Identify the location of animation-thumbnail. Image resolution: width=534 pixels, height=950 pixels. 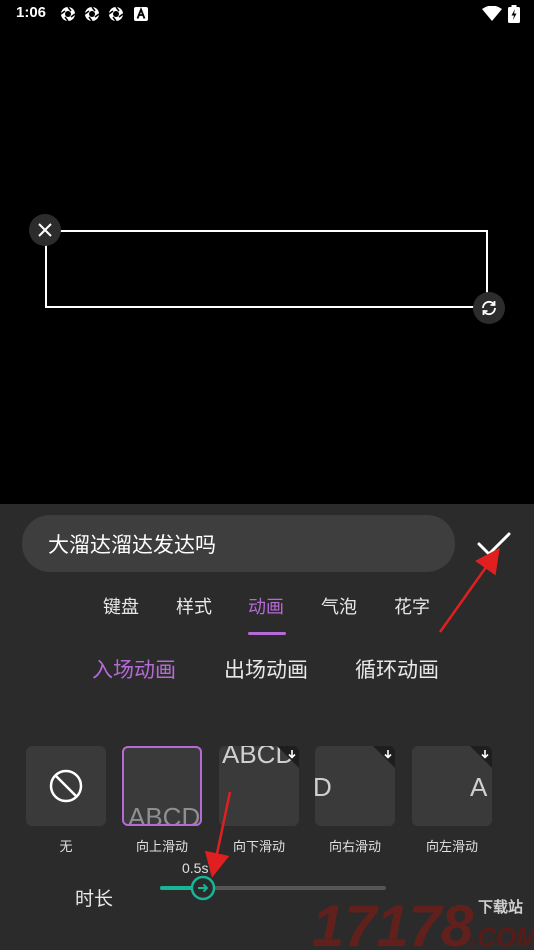
(66, 786).